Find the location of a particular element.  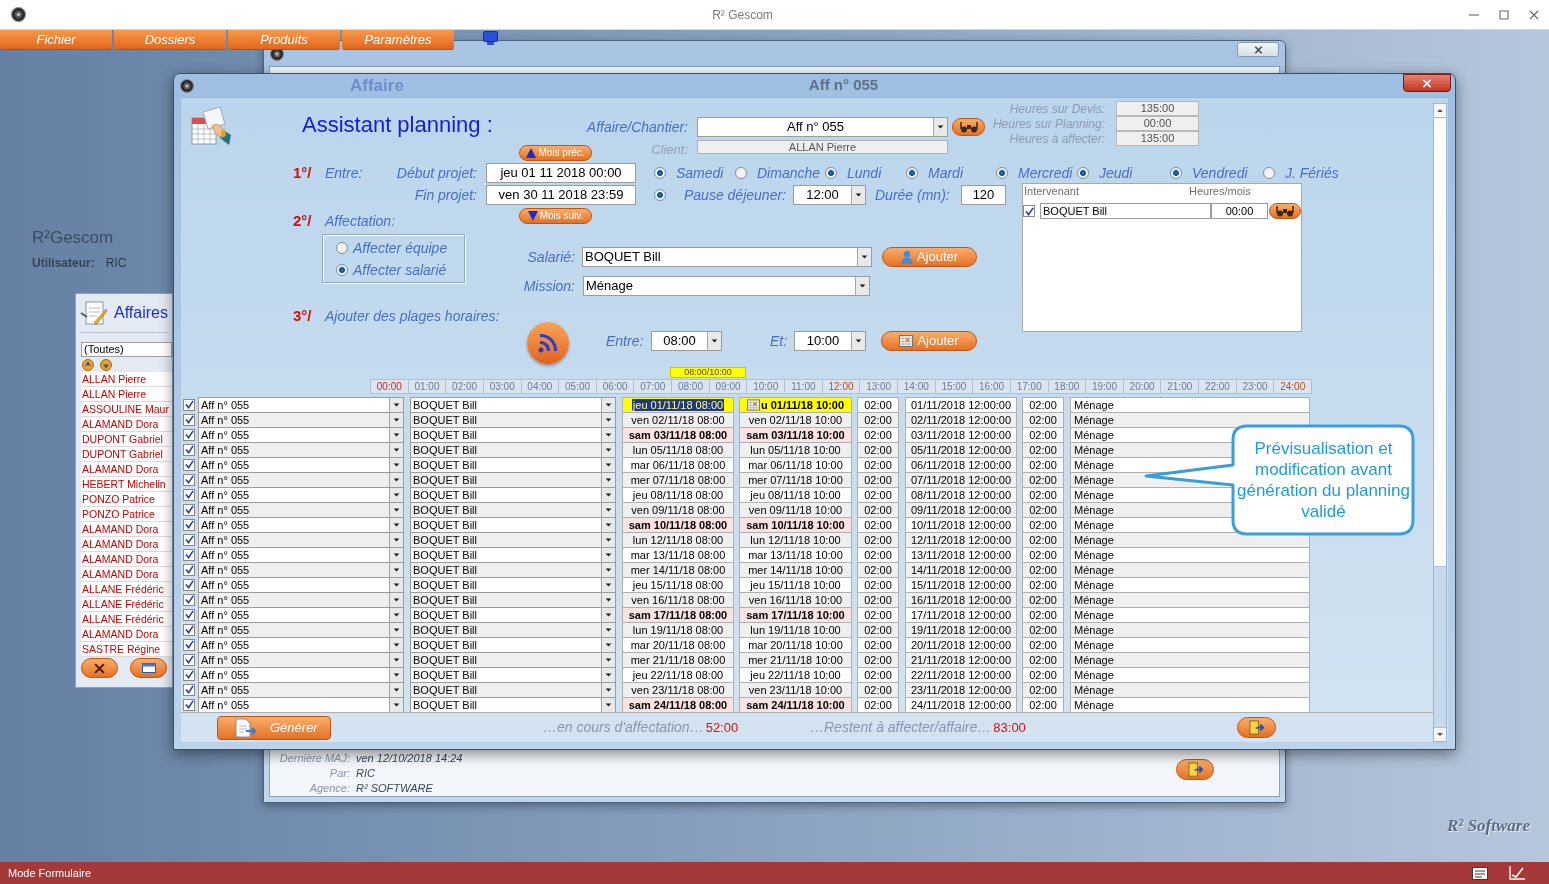

new-button is located at coordinates (148, 668).